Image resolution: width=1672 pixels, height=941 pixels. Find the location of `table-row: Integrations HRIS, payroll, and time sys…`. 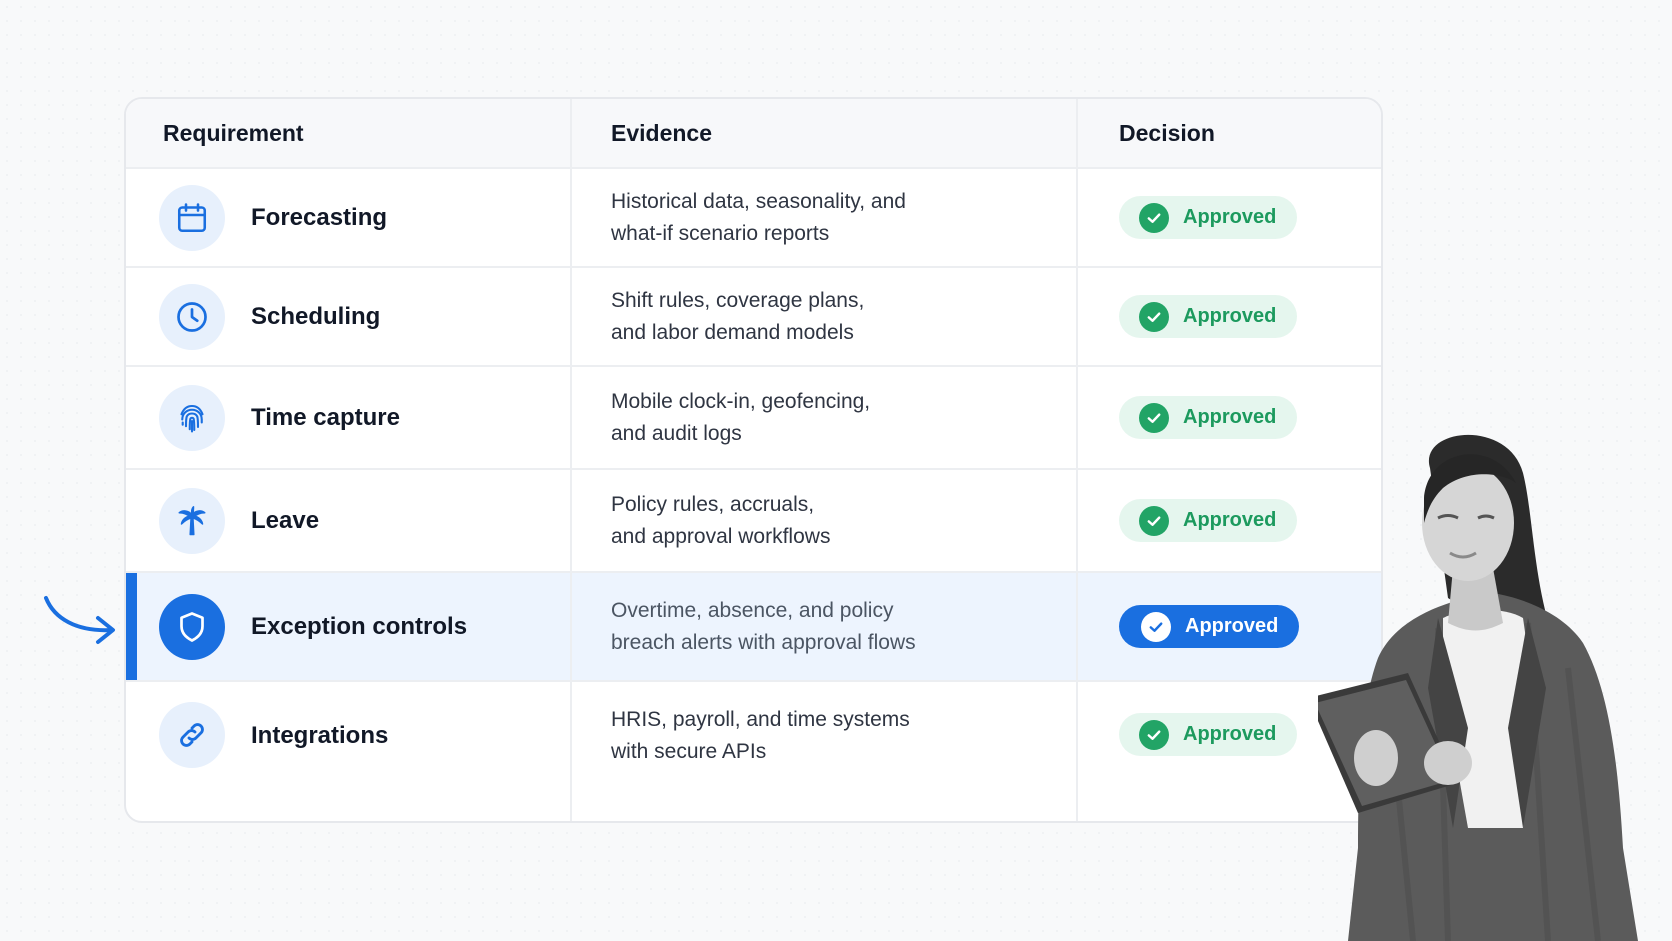

table-row: Integrations HRIS, payroll, and time sys… is located at coordinates (753, 751).